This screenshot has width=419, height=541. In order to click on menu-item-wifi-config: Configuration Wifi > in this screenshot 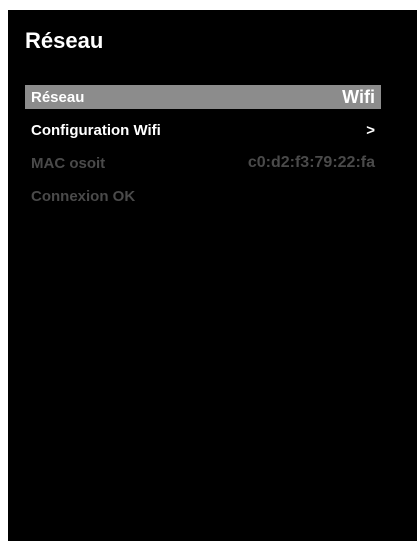, I will do `click(203, 130)`.